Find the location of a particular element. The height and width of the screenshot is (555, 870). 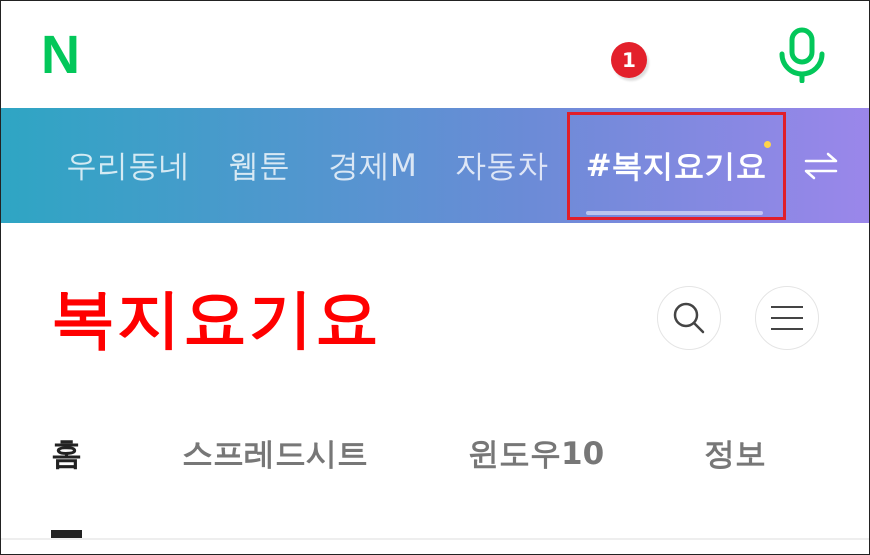

blog-tab: 윈도우10 is located at coordinates (536, 485).